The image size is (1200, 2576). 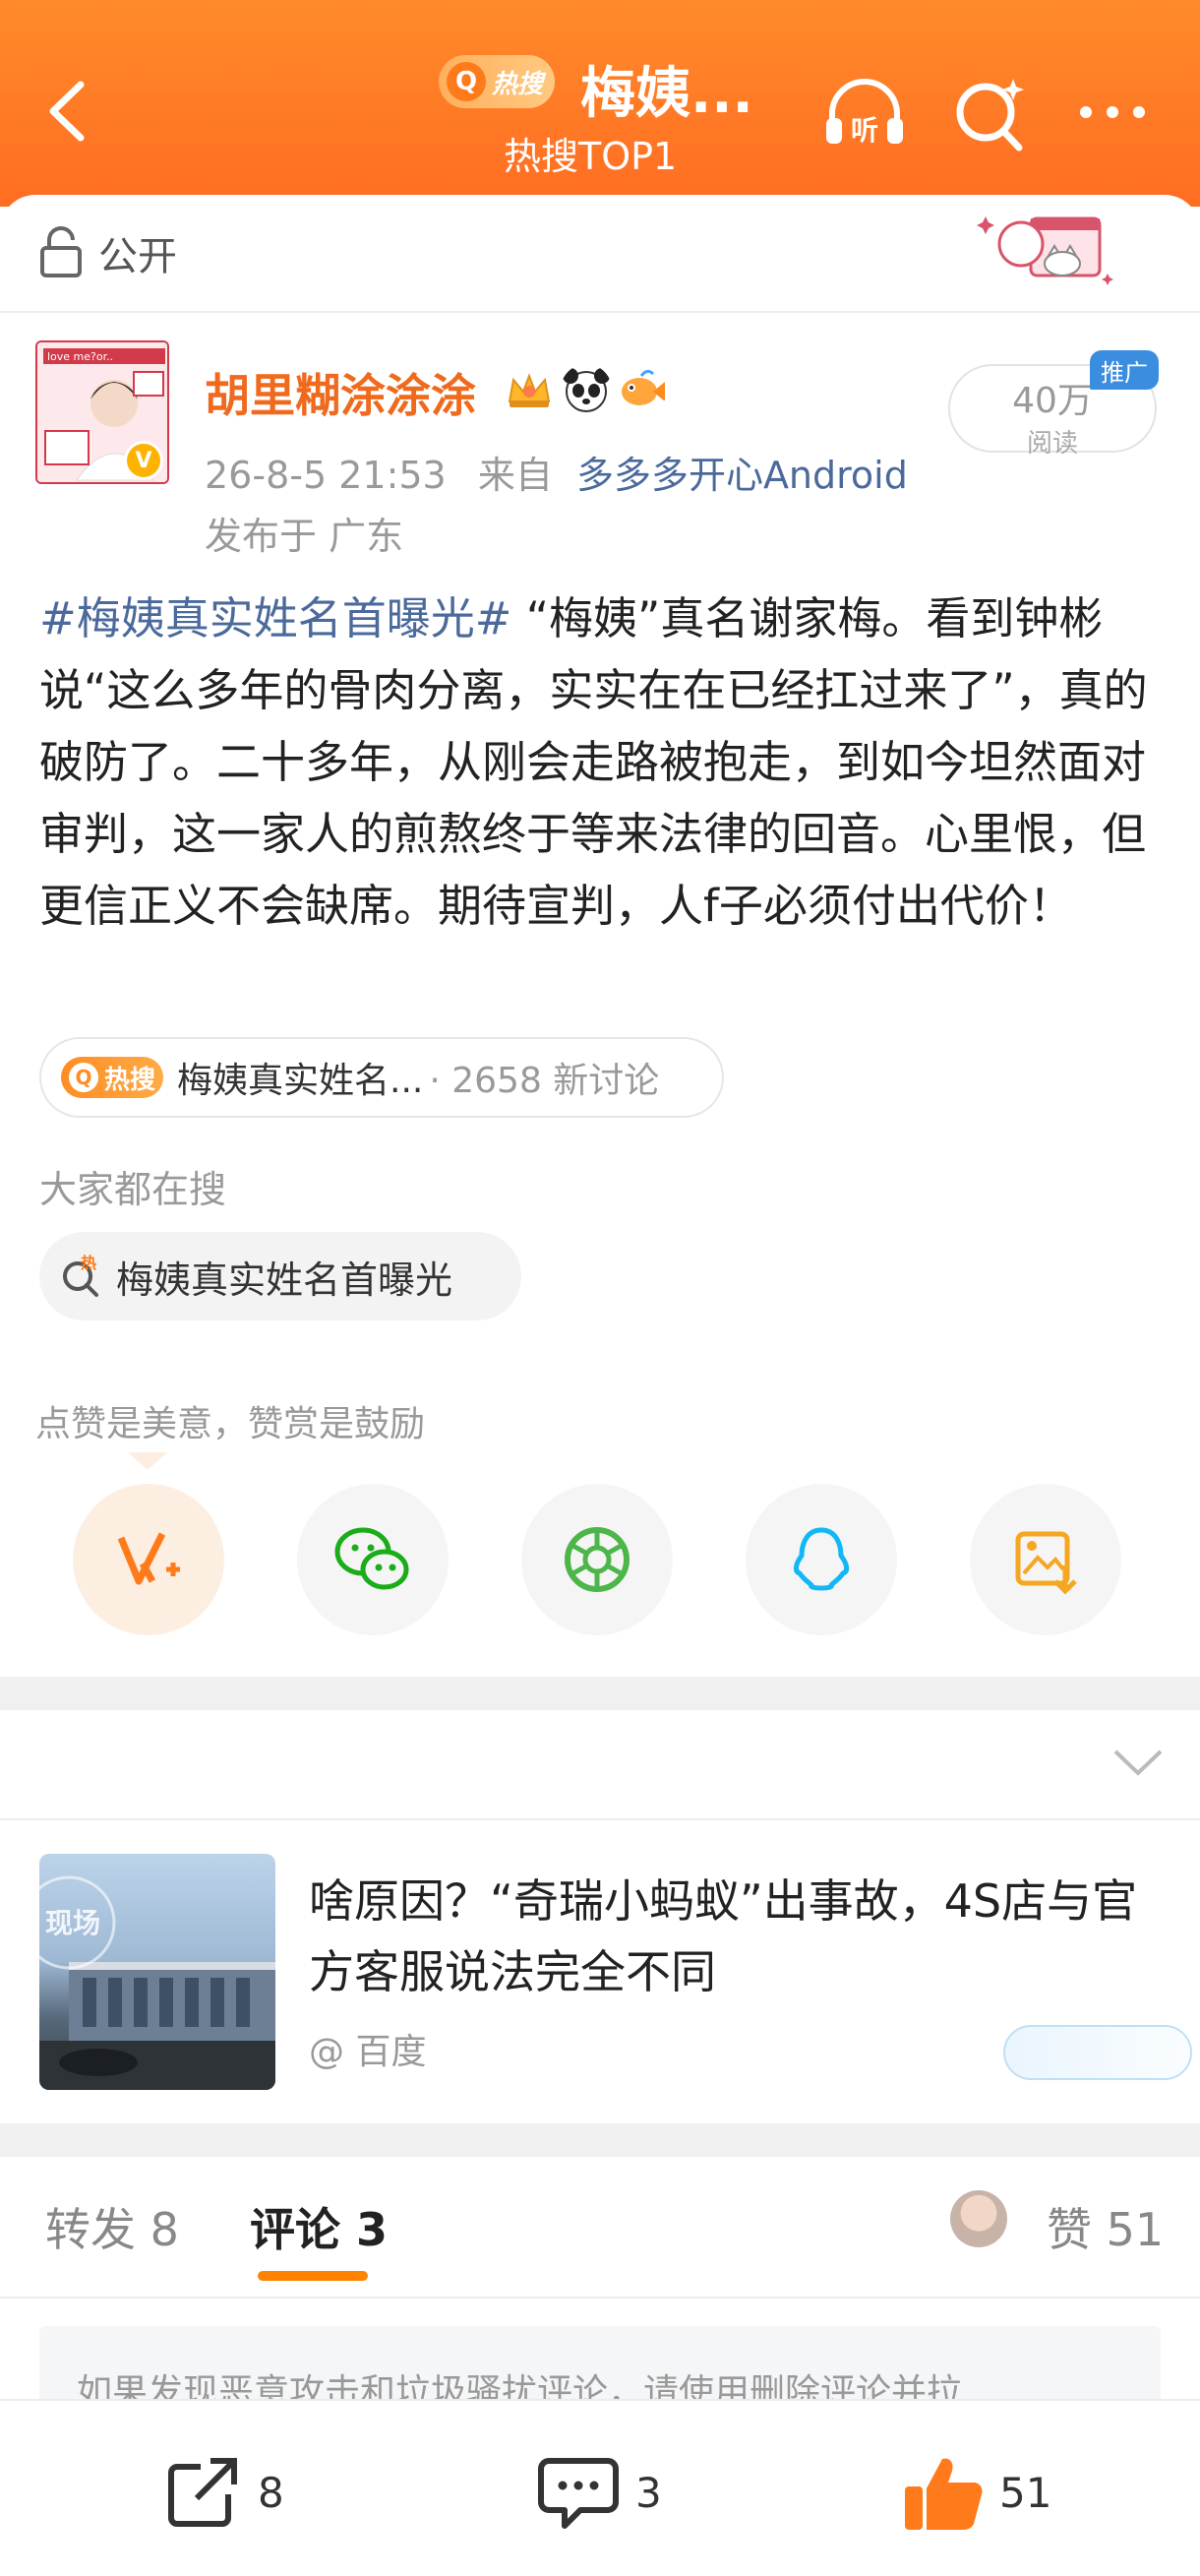 What do you see at coordinates (319, 2226) in the screenshot?
I see `tab-comments: 评论 3` at bounding box center [319, 2226].